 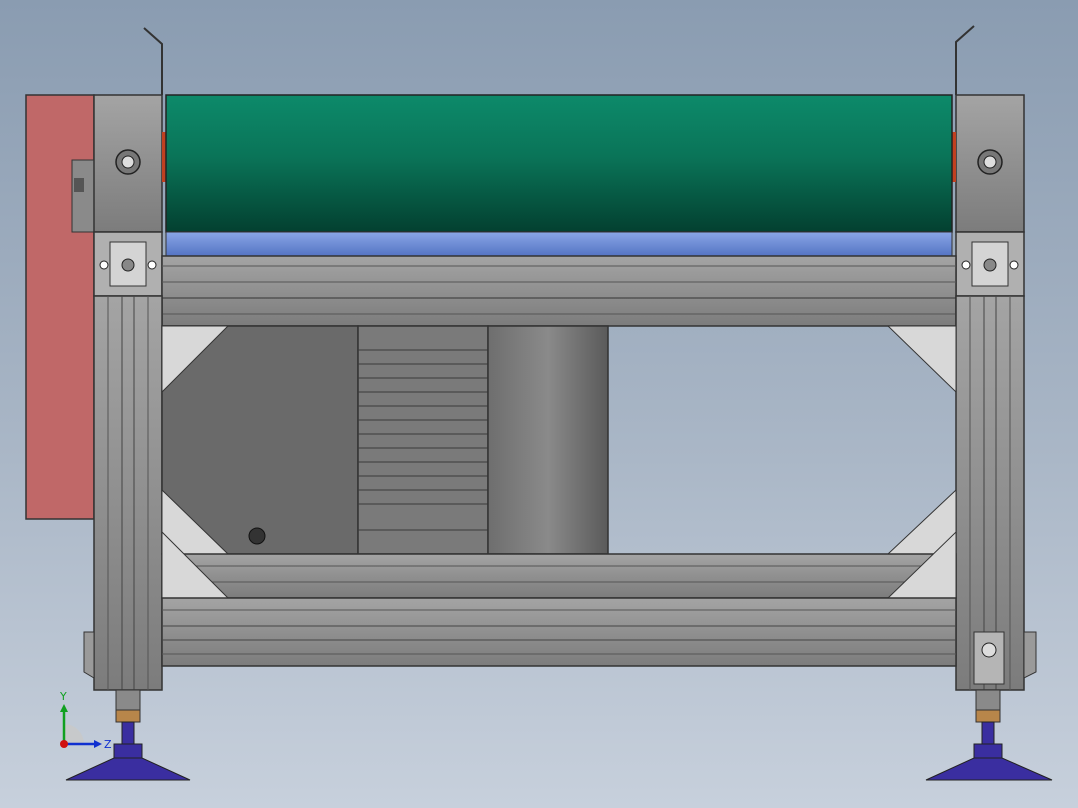 I want to click on left-corner-block, so click(x=128, y=264).